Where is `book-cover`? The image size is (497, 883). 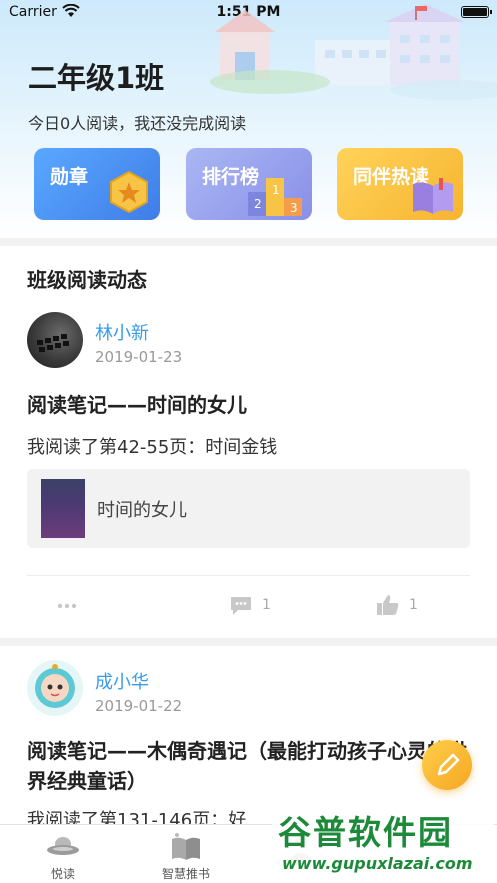
book-cover is located at coordinates (63, 508).